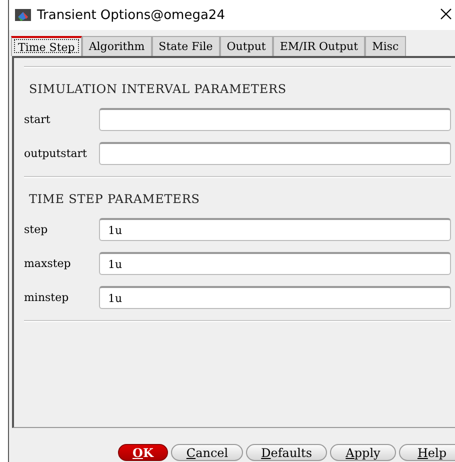 This screenshot has width=455, height=462. What do you see at coordinates (131, 15) in the screenshot?
I see `window-title: Transient Options@omega24` at bounding box center [131, 15].